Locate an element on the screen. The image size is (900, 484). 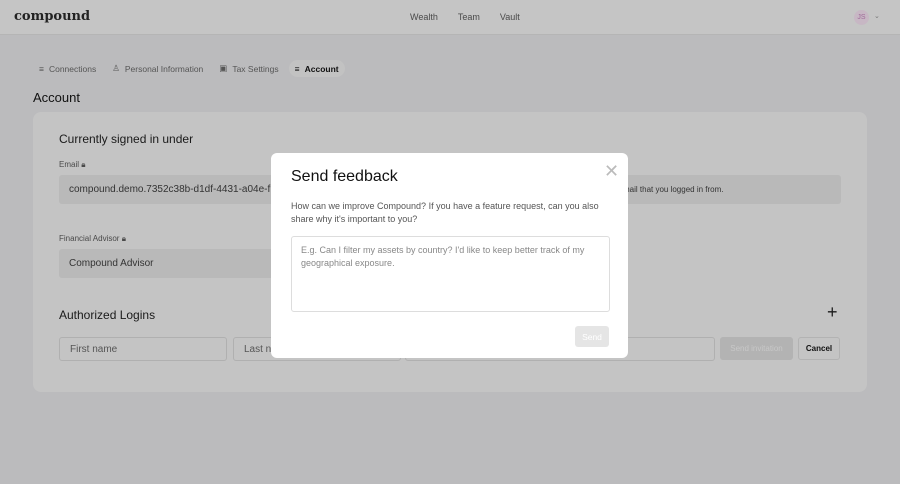
person-icon: ♙ is located at coordinates (116, 68).